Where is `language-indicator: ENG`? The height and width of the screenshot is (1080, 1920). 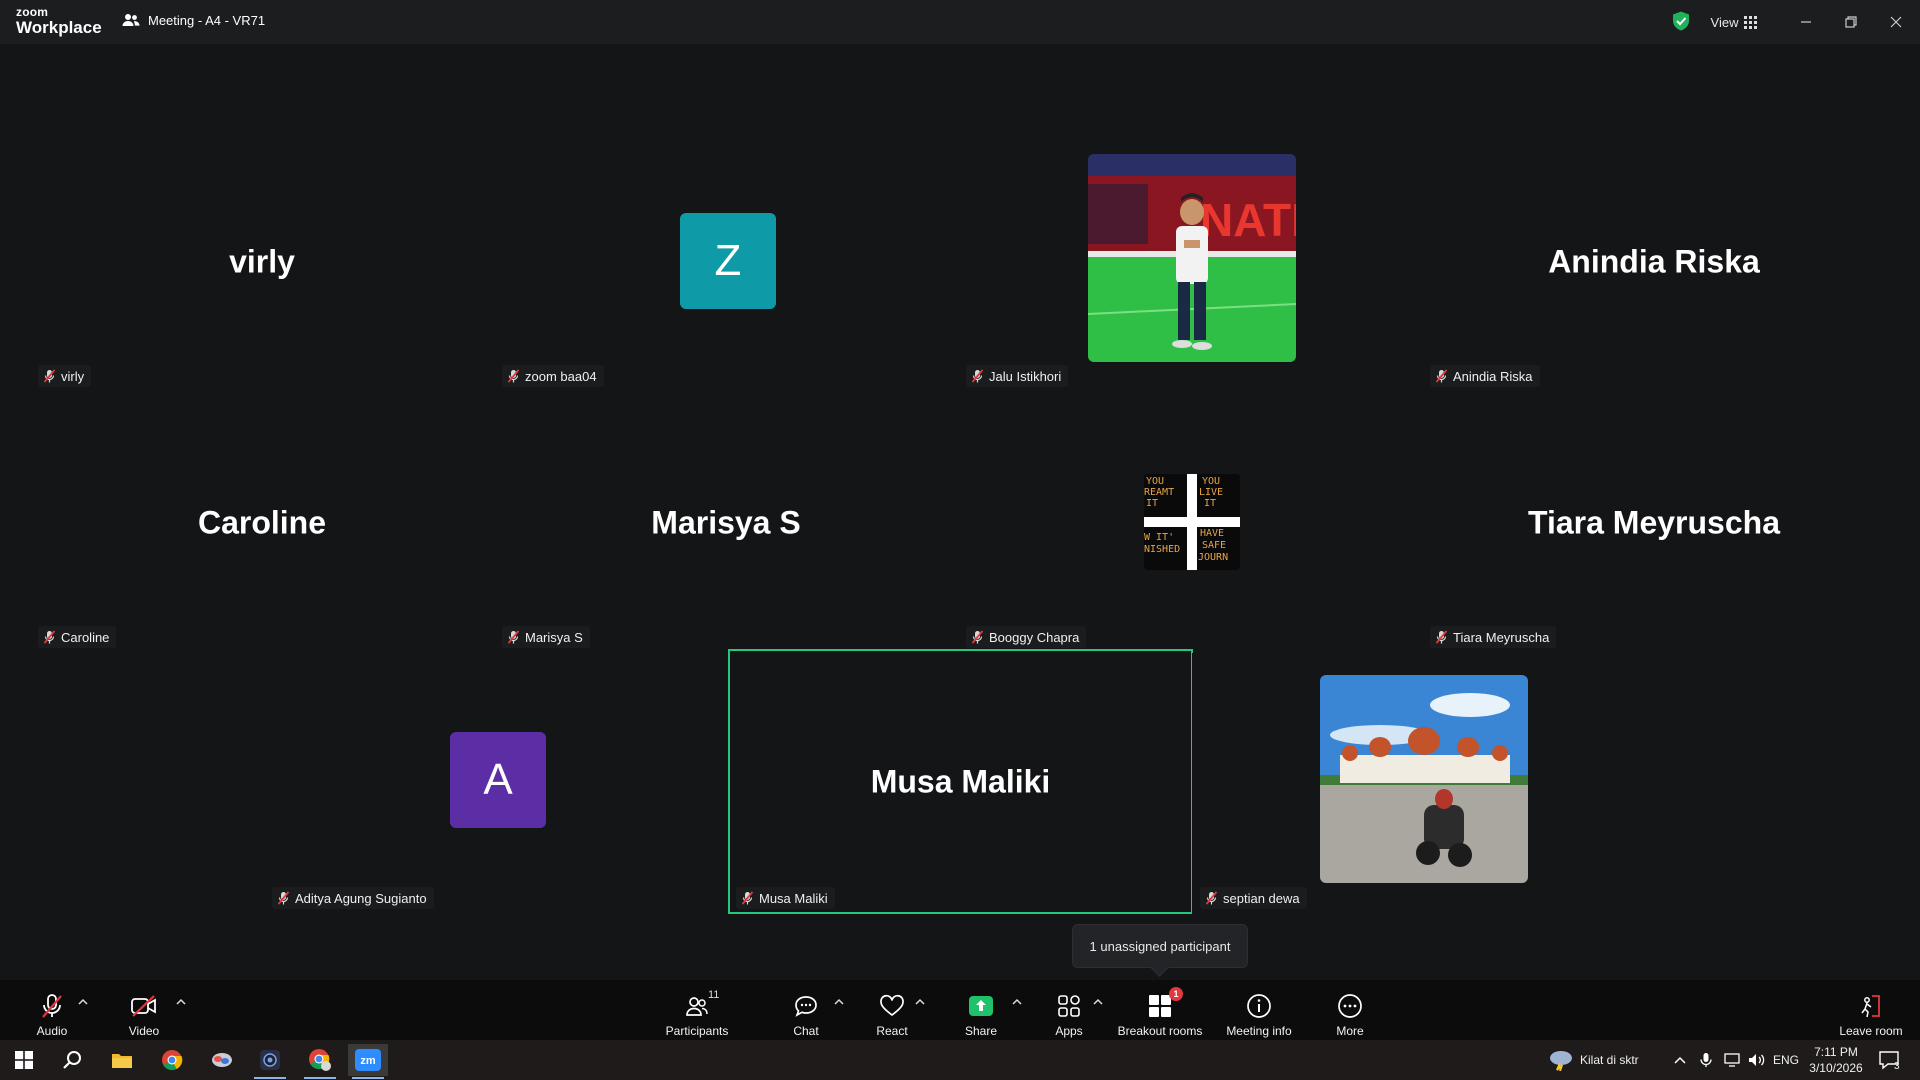
language-indicator: ENG is located at coordinates (1786, 1060).